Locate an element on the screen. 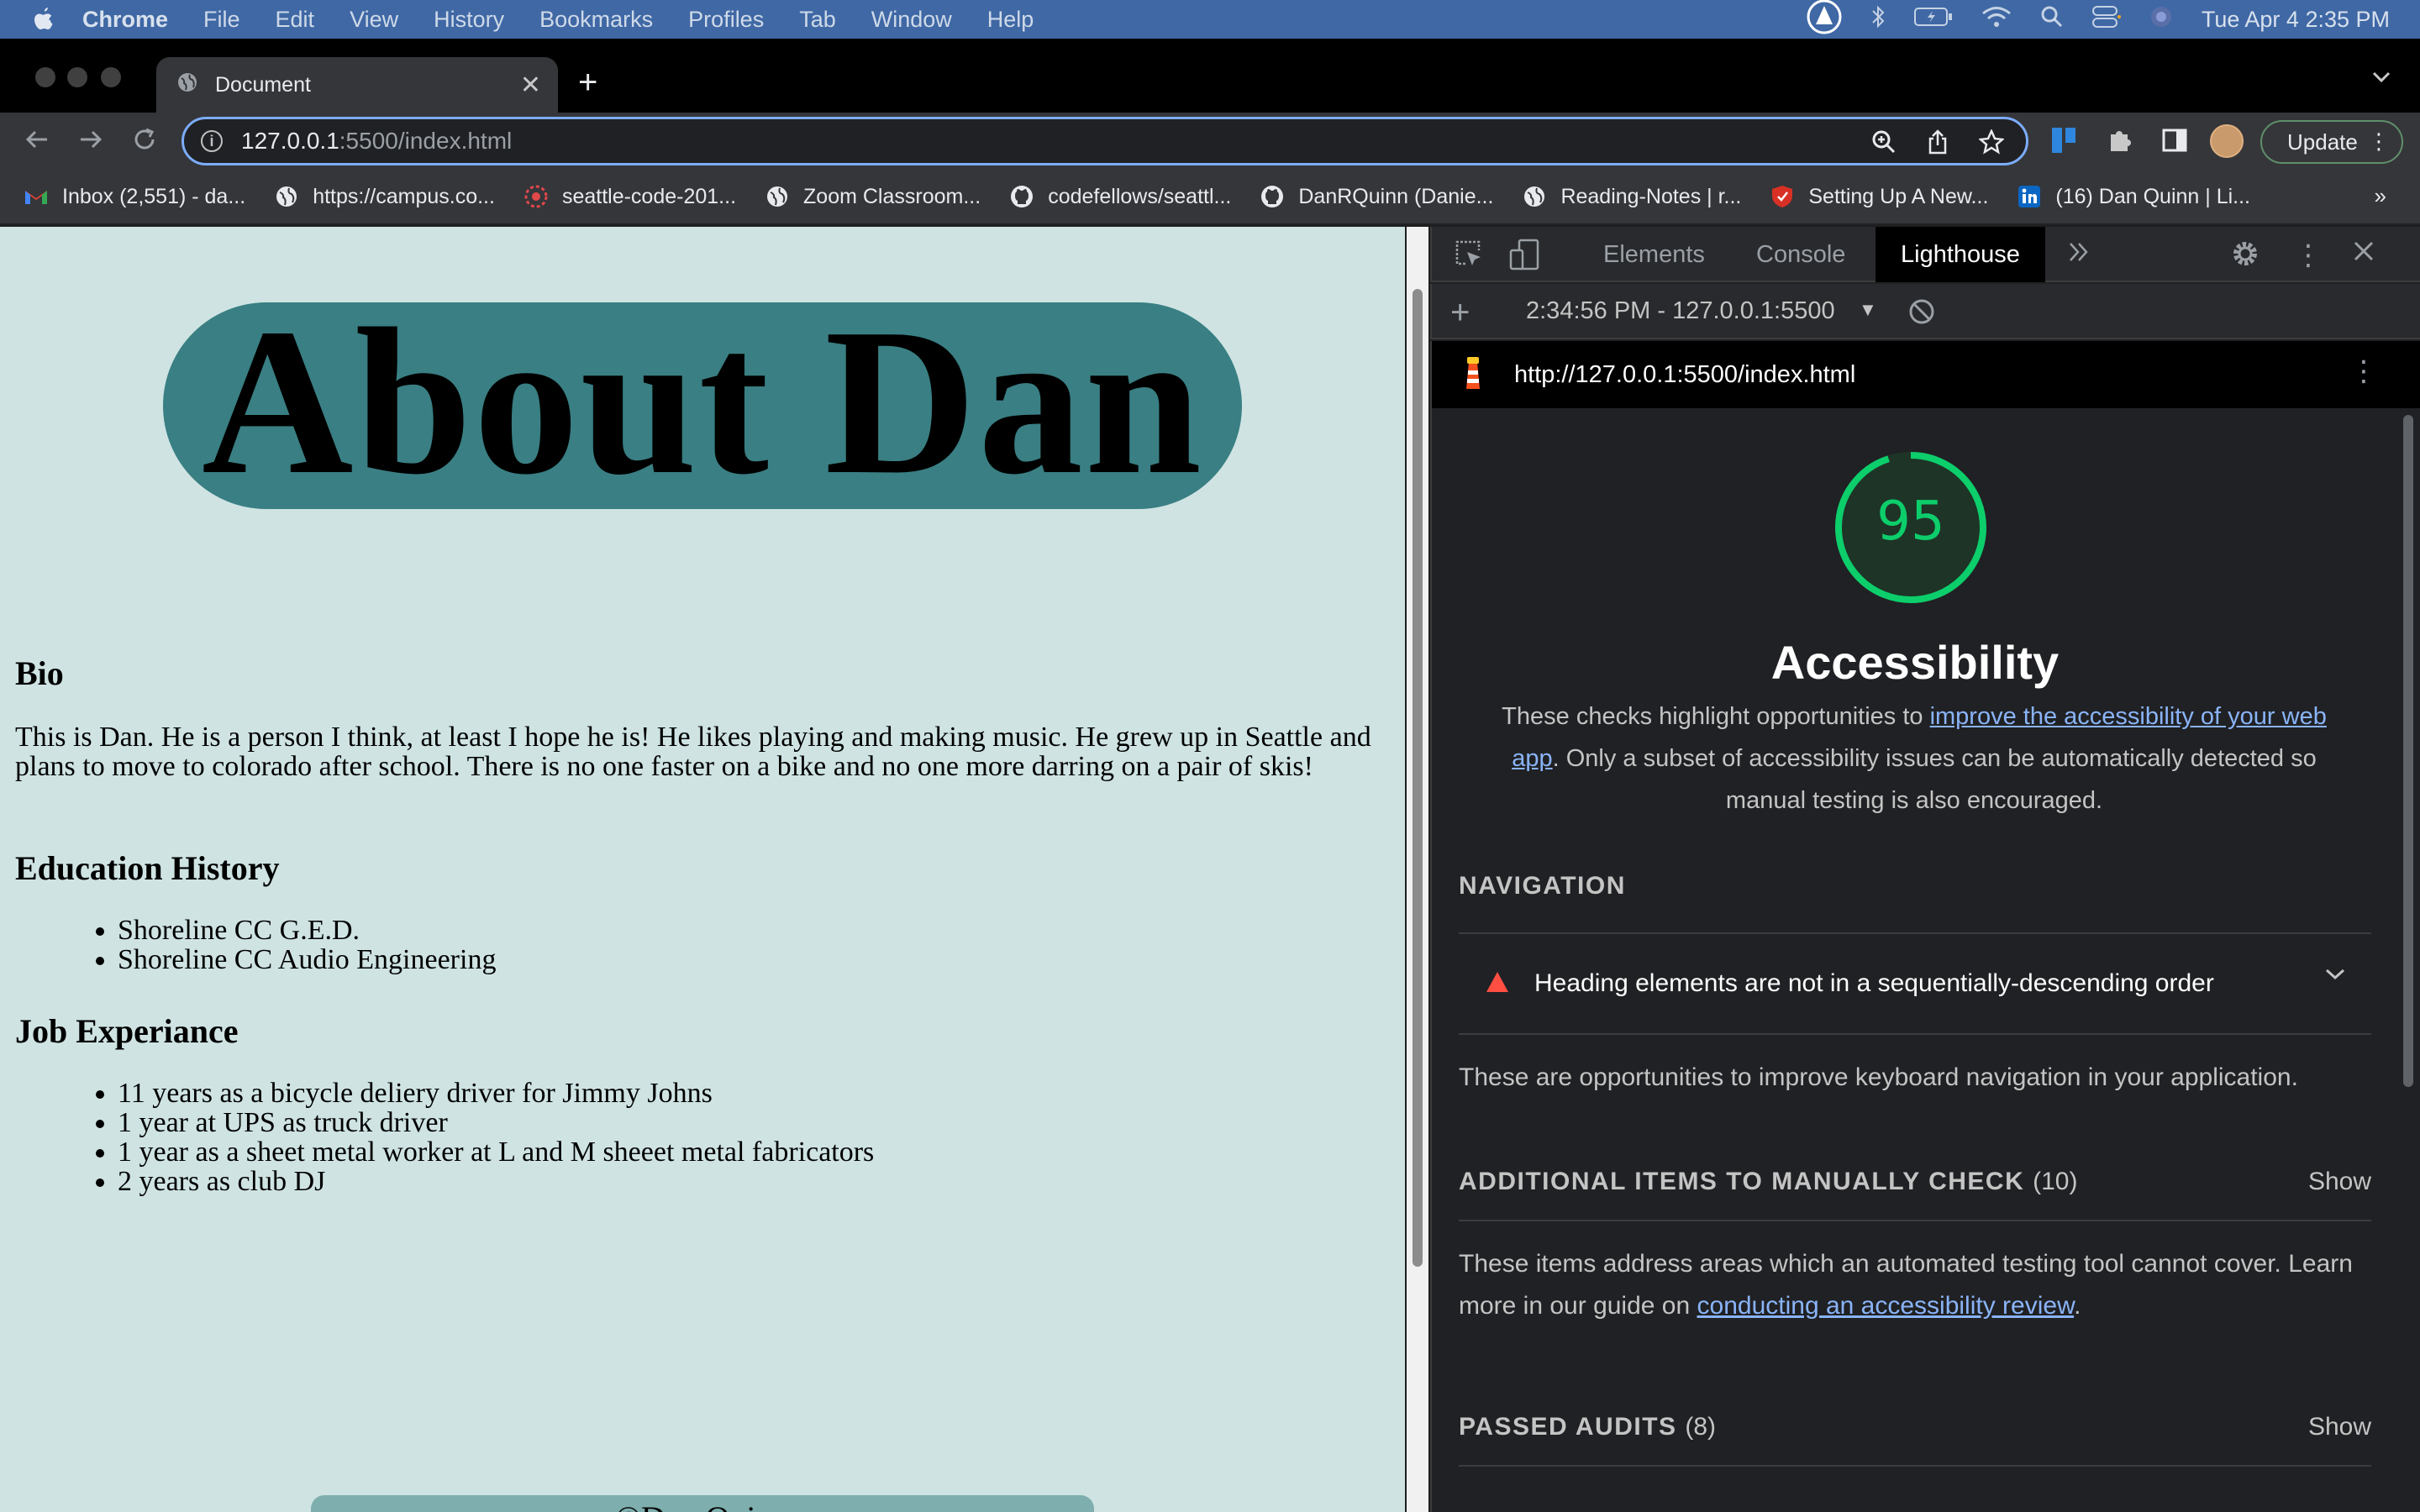  new-report-plus-icon: + is located at coordinates (1460, 313).